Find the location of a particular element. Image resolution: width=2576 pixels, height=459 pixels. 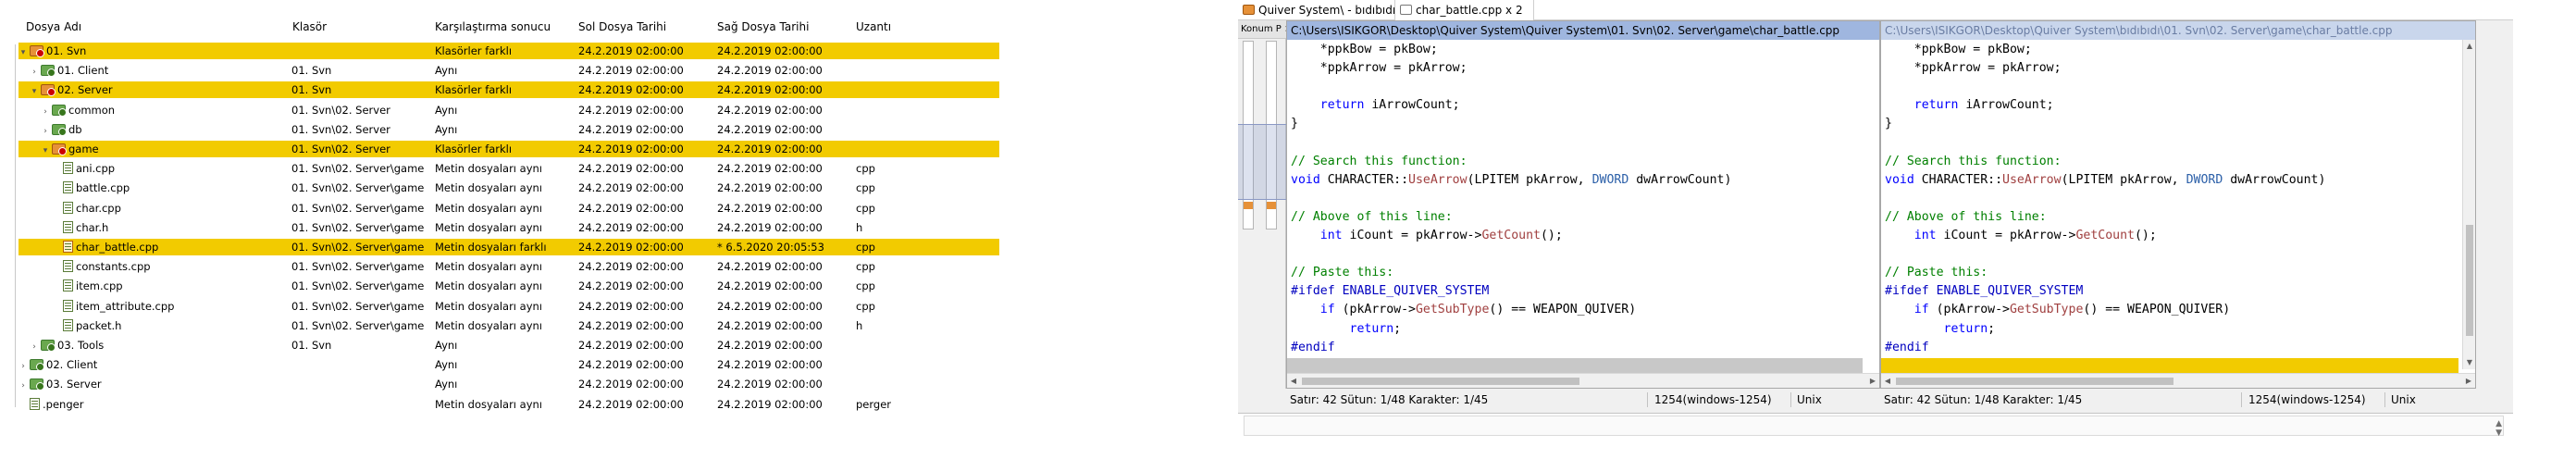

tree-cell-name: constants.cpp is located at coordinates (153, 266).